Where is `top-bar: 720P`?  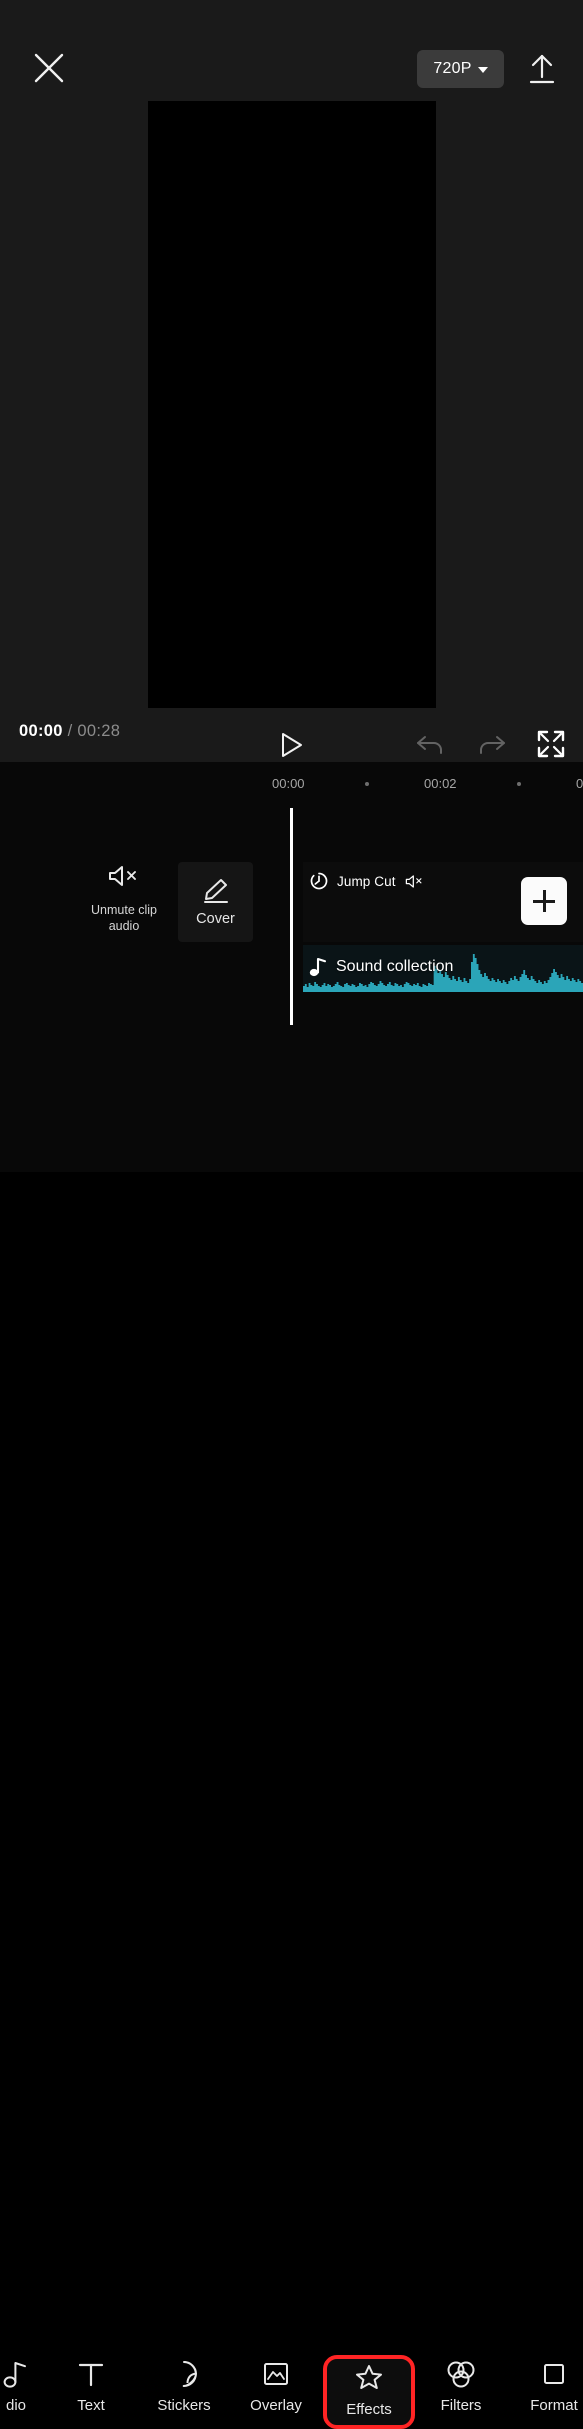 top-bar: 720P is located at coordinates (291, 50).